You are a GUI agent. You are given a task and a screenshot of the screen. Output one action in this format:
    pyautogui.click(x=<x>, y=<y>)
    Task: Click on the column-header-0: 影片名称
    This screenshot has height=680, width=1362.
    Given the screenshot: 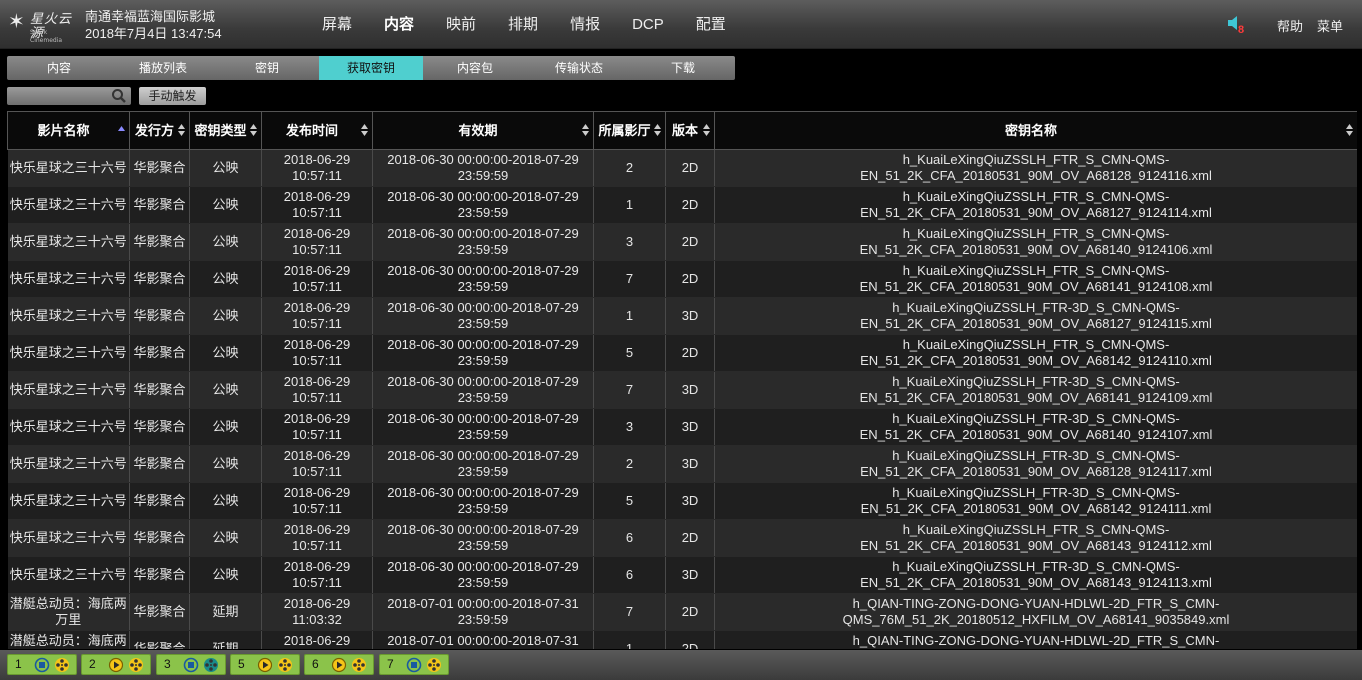 What is the action you would take?
    pyautogui.click(x=68, y=130)
    